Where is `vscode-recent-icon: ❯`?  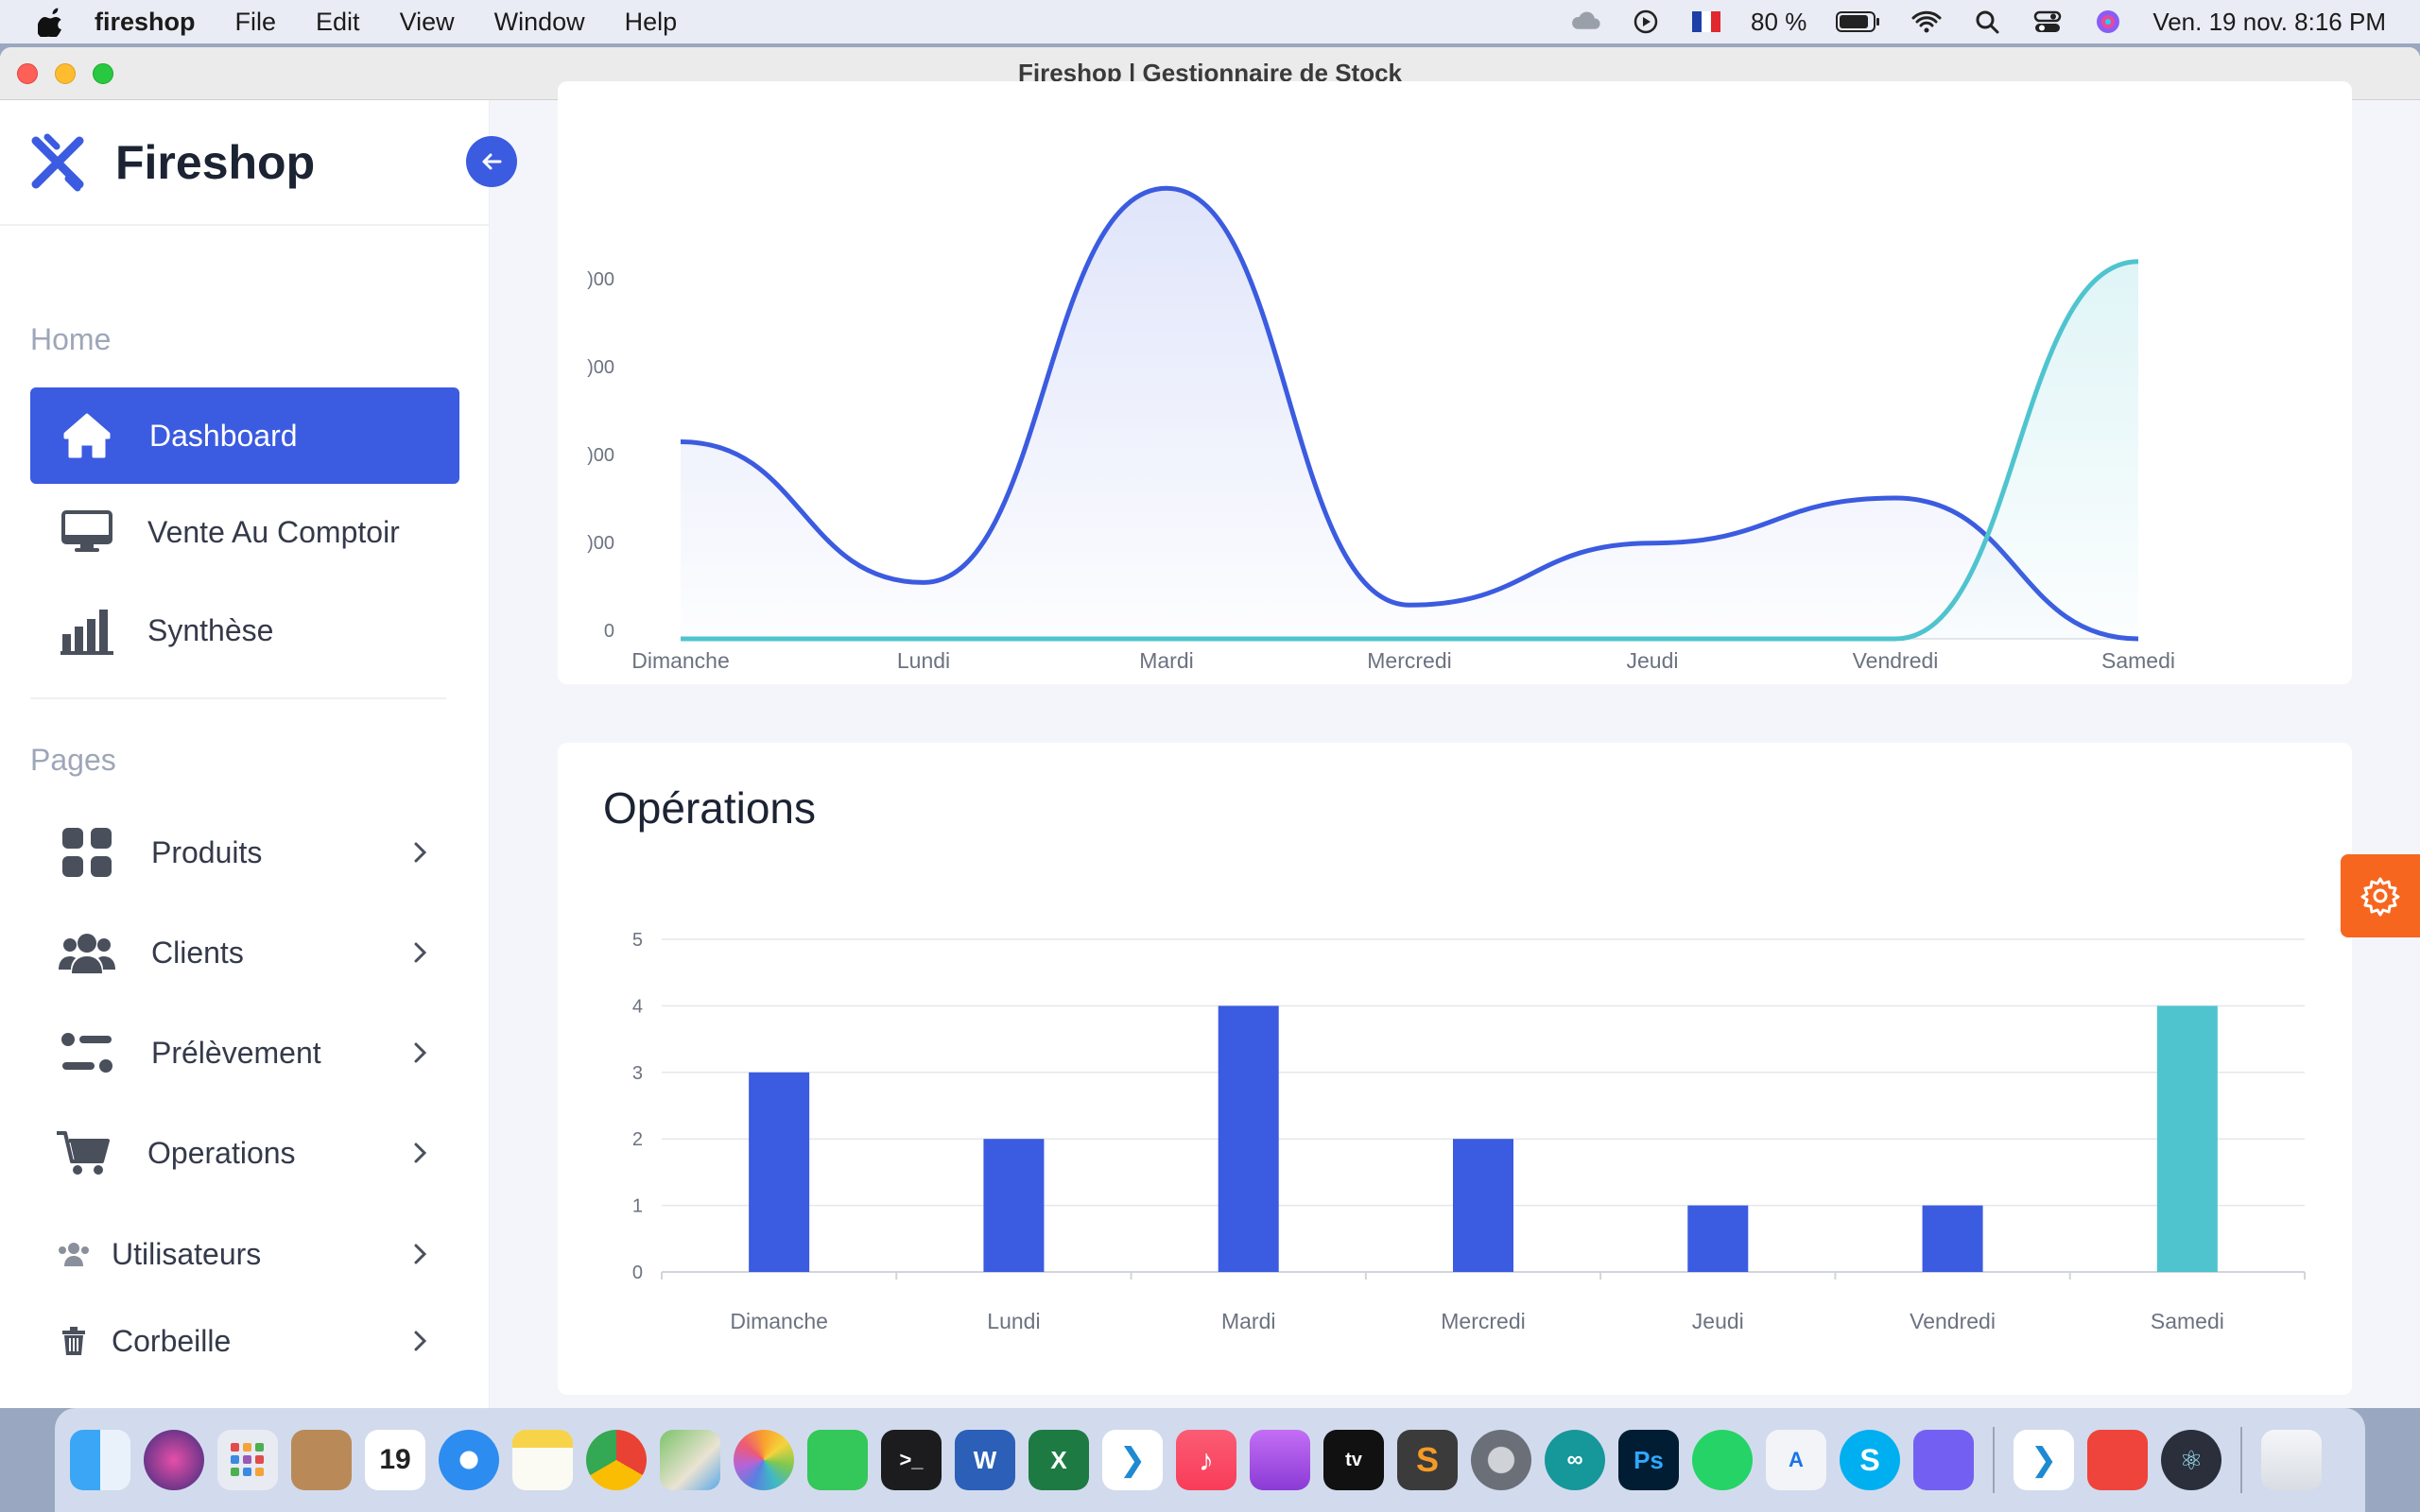 vscode-recent-icon: ❯ is located at coordinates (2044, 1460).